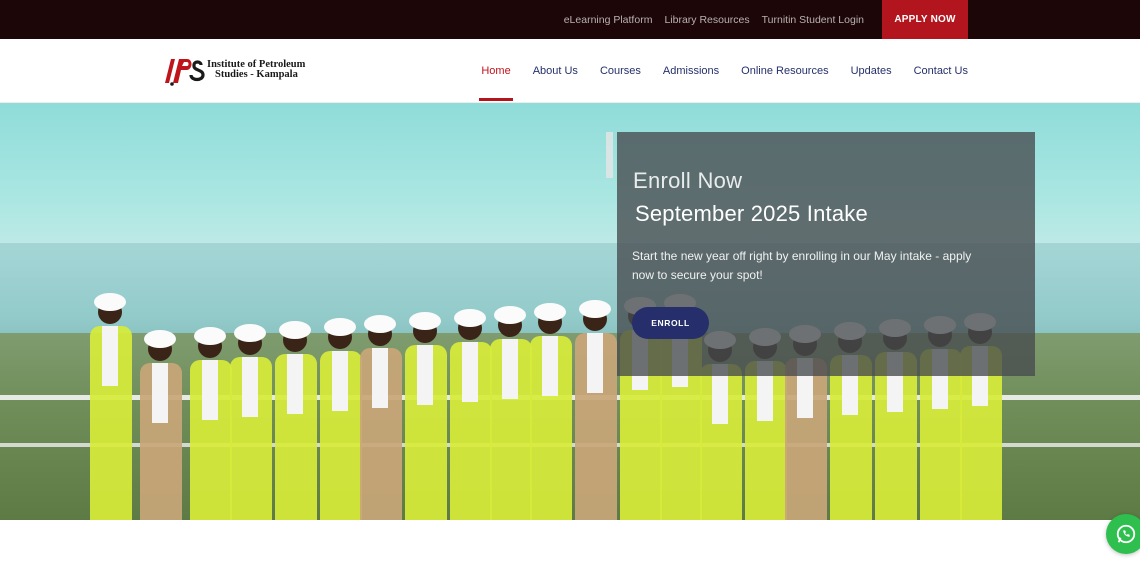 The width and height of the screenshot is (1140, 570). I want to click on nav-admissions: Admissions, so click(691, 71).